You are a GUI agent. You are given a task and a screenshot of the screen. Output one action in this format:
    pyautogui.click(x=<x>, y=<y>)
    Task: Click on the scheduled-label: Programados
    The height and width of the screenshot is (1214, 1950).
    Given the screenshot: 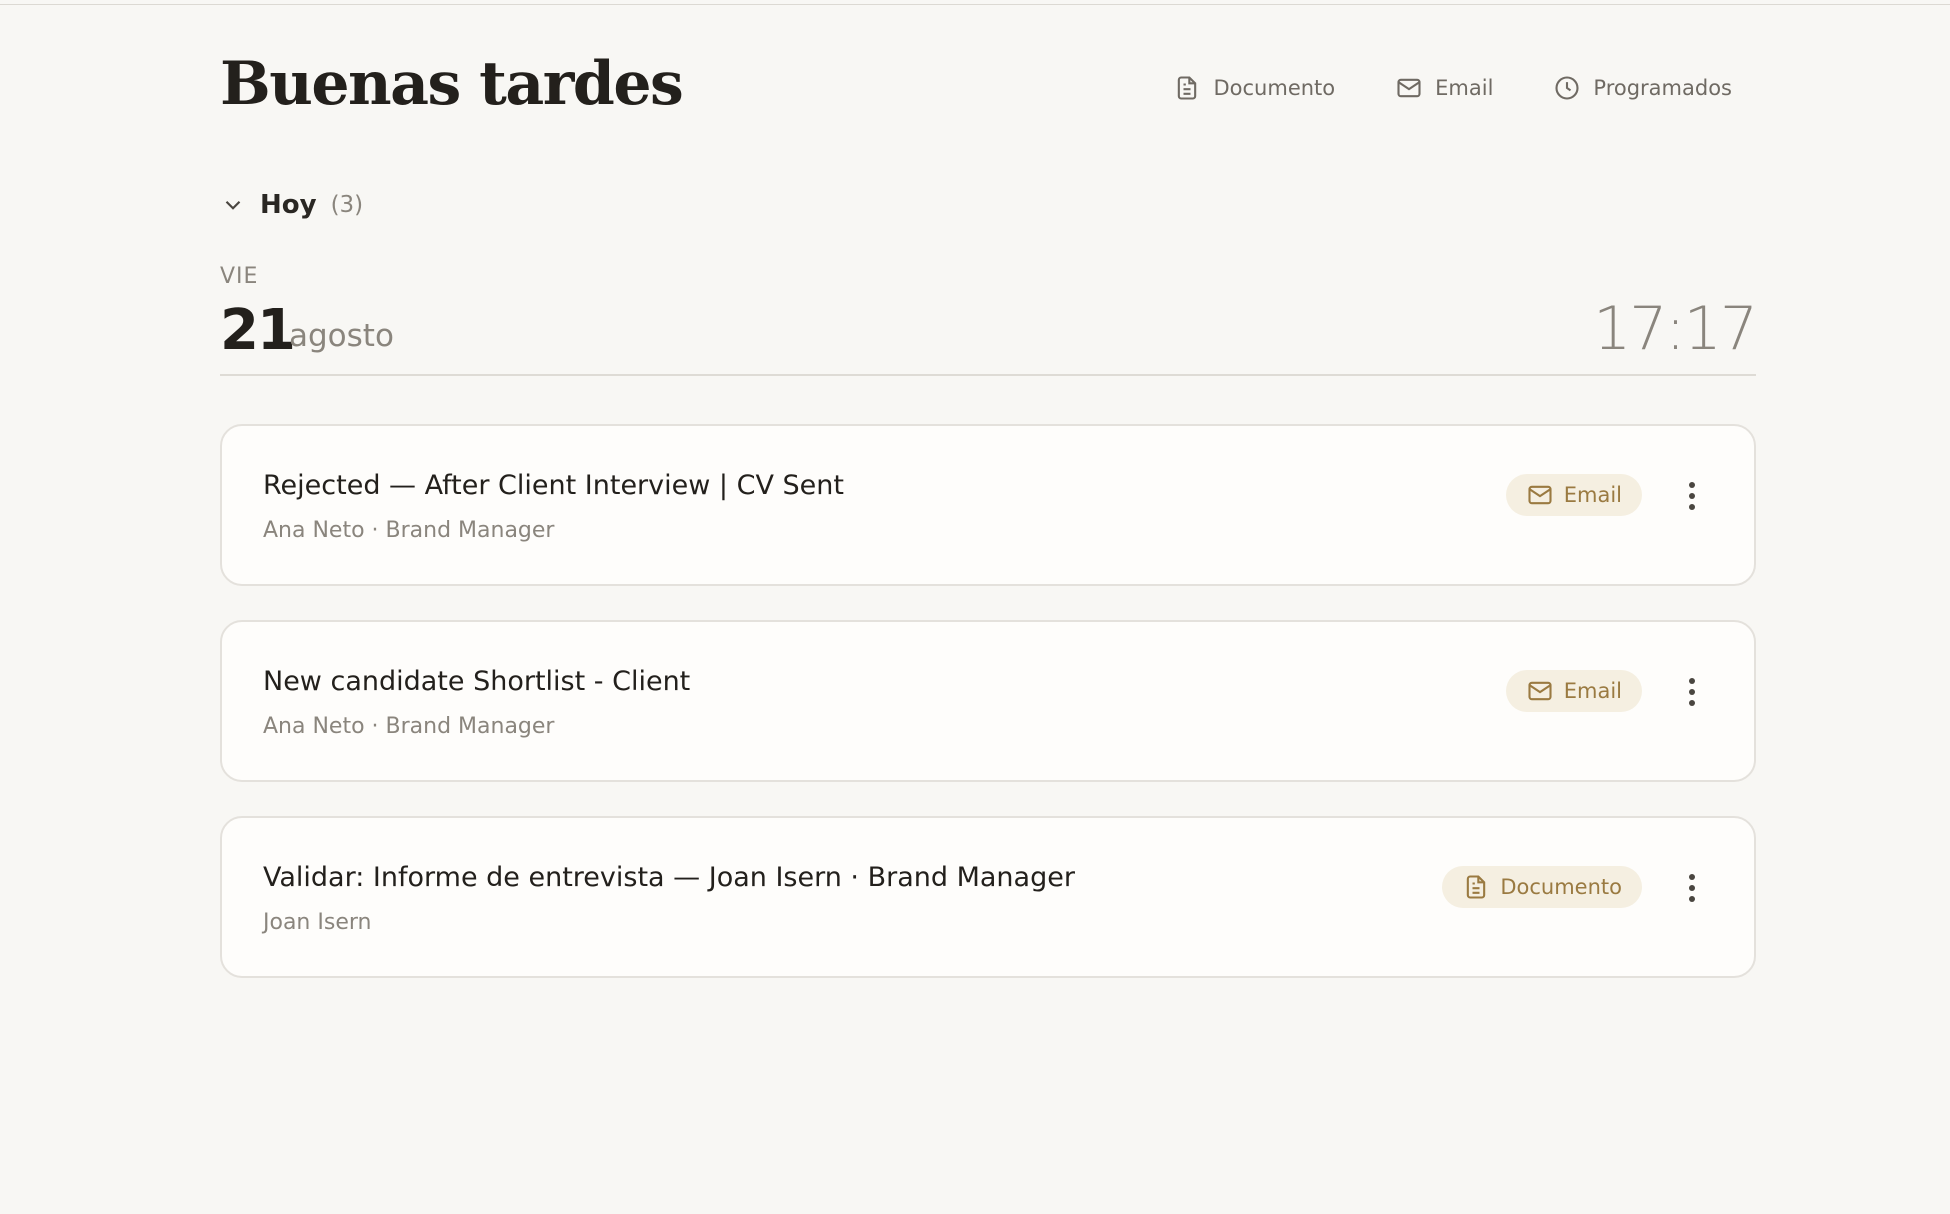 What is the action you would take?
    pyautogui.click(x=1662, y=88)
    